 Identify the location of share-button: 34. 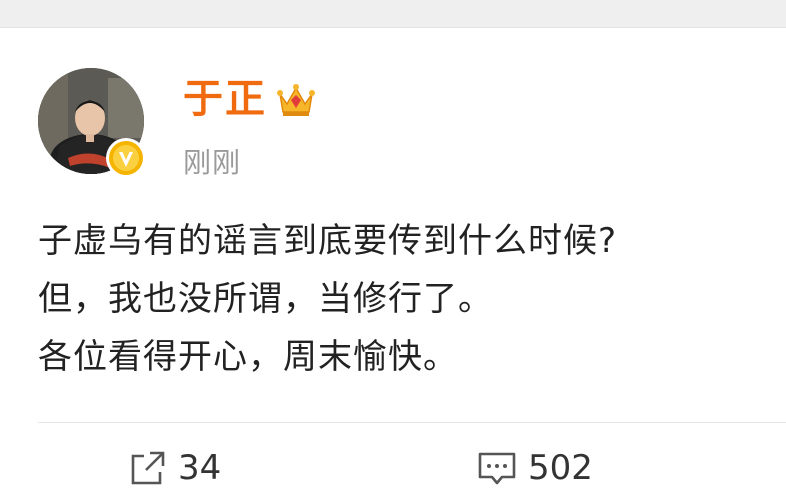
(174, 468).